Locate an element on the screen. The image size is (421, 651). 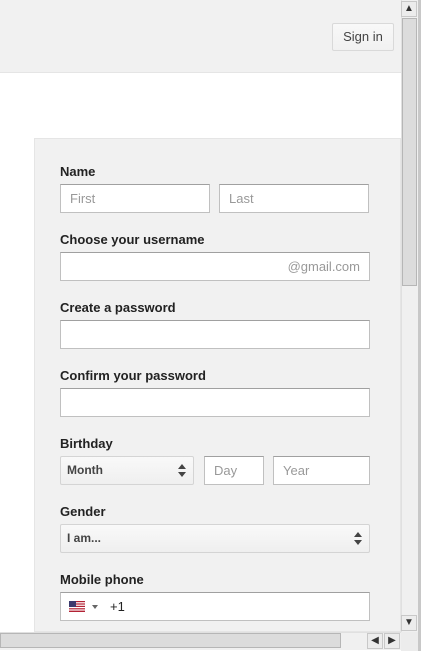
password-label: Create a password is located at coordinates (118, 307).